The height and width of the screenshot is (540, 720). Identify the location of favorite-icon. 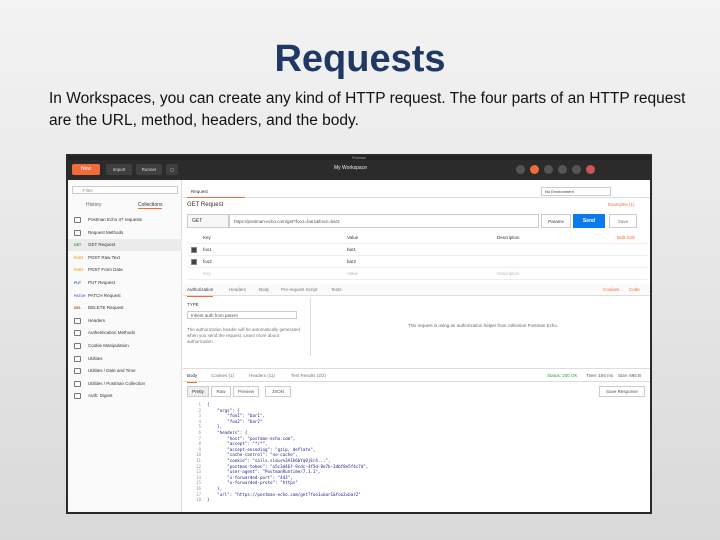
(576, 169).